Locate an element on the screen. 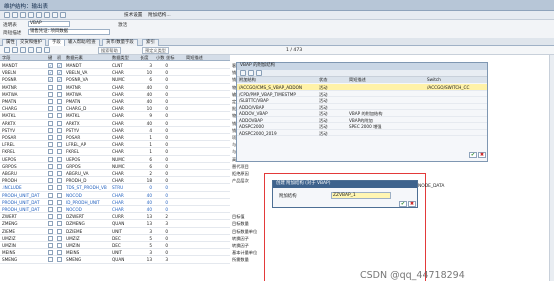 This screenshot has width=554, height=281. field-cell: PRODH_UNIT_DAT is located at coordinates (23, 202).